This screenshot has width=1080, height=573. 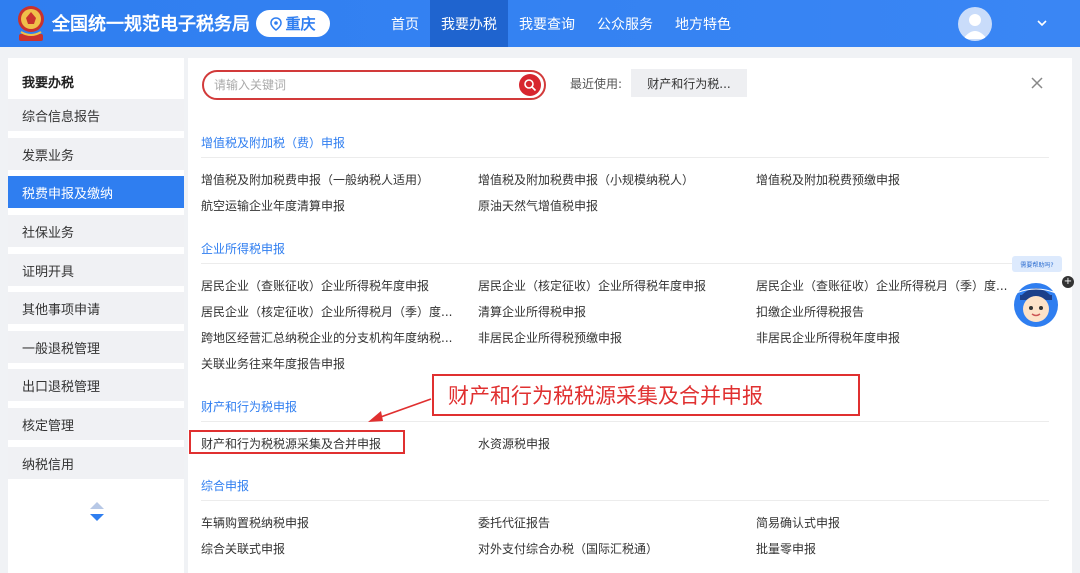 What do you see at coordinates (243, 548) in the screenshot?
I see `link-comprehensive-linked: 综合关联式申报` at bounding box center [243, 548].